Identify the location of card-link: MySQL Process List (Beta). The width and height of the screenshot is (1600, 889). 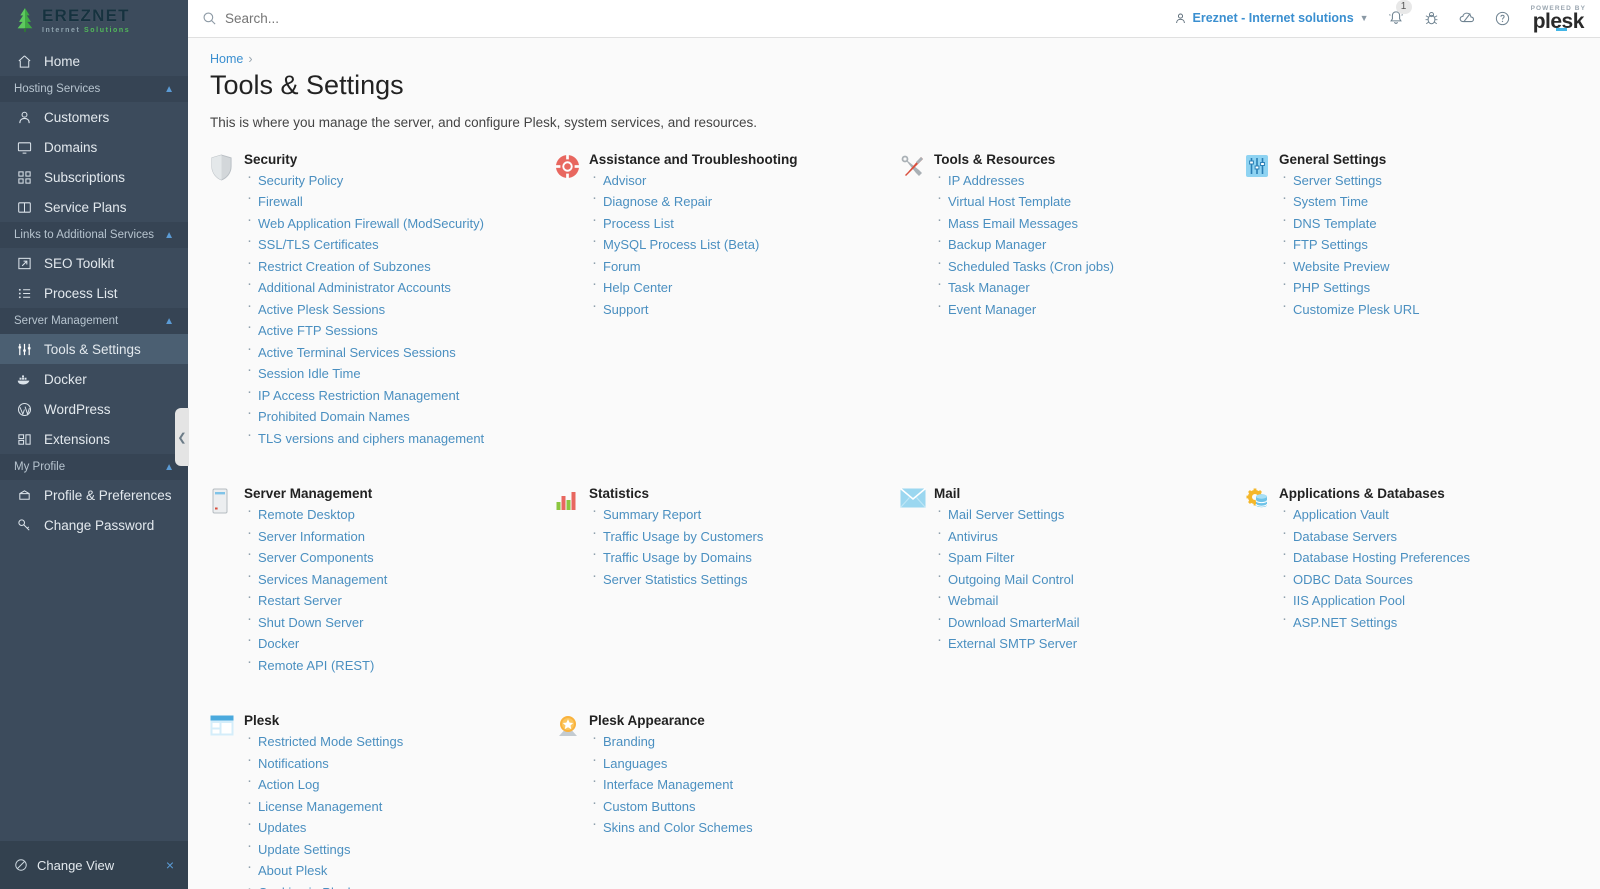
(681, 244).